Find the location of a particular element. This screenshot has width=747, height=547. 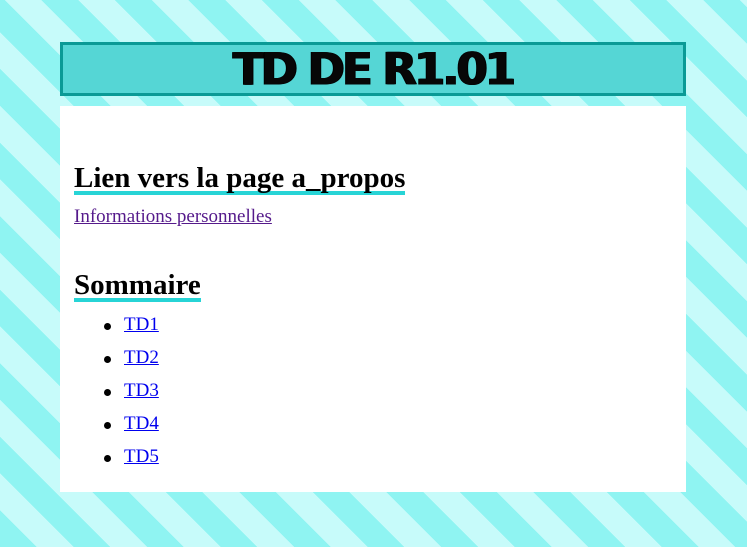

page-banner: TD DE R1.01 is located at coordinates (373, 69).